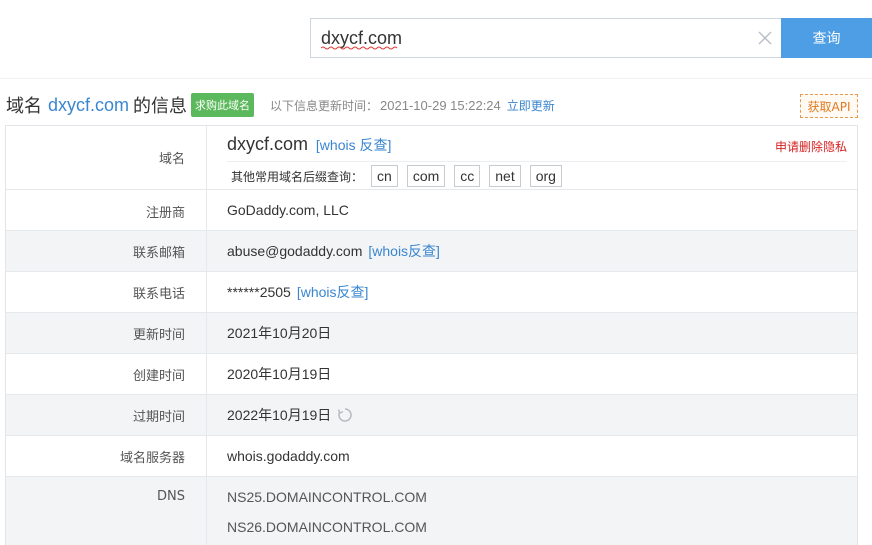  I want to click on row-value: ******2505 [whois反查], so click(532, 292).